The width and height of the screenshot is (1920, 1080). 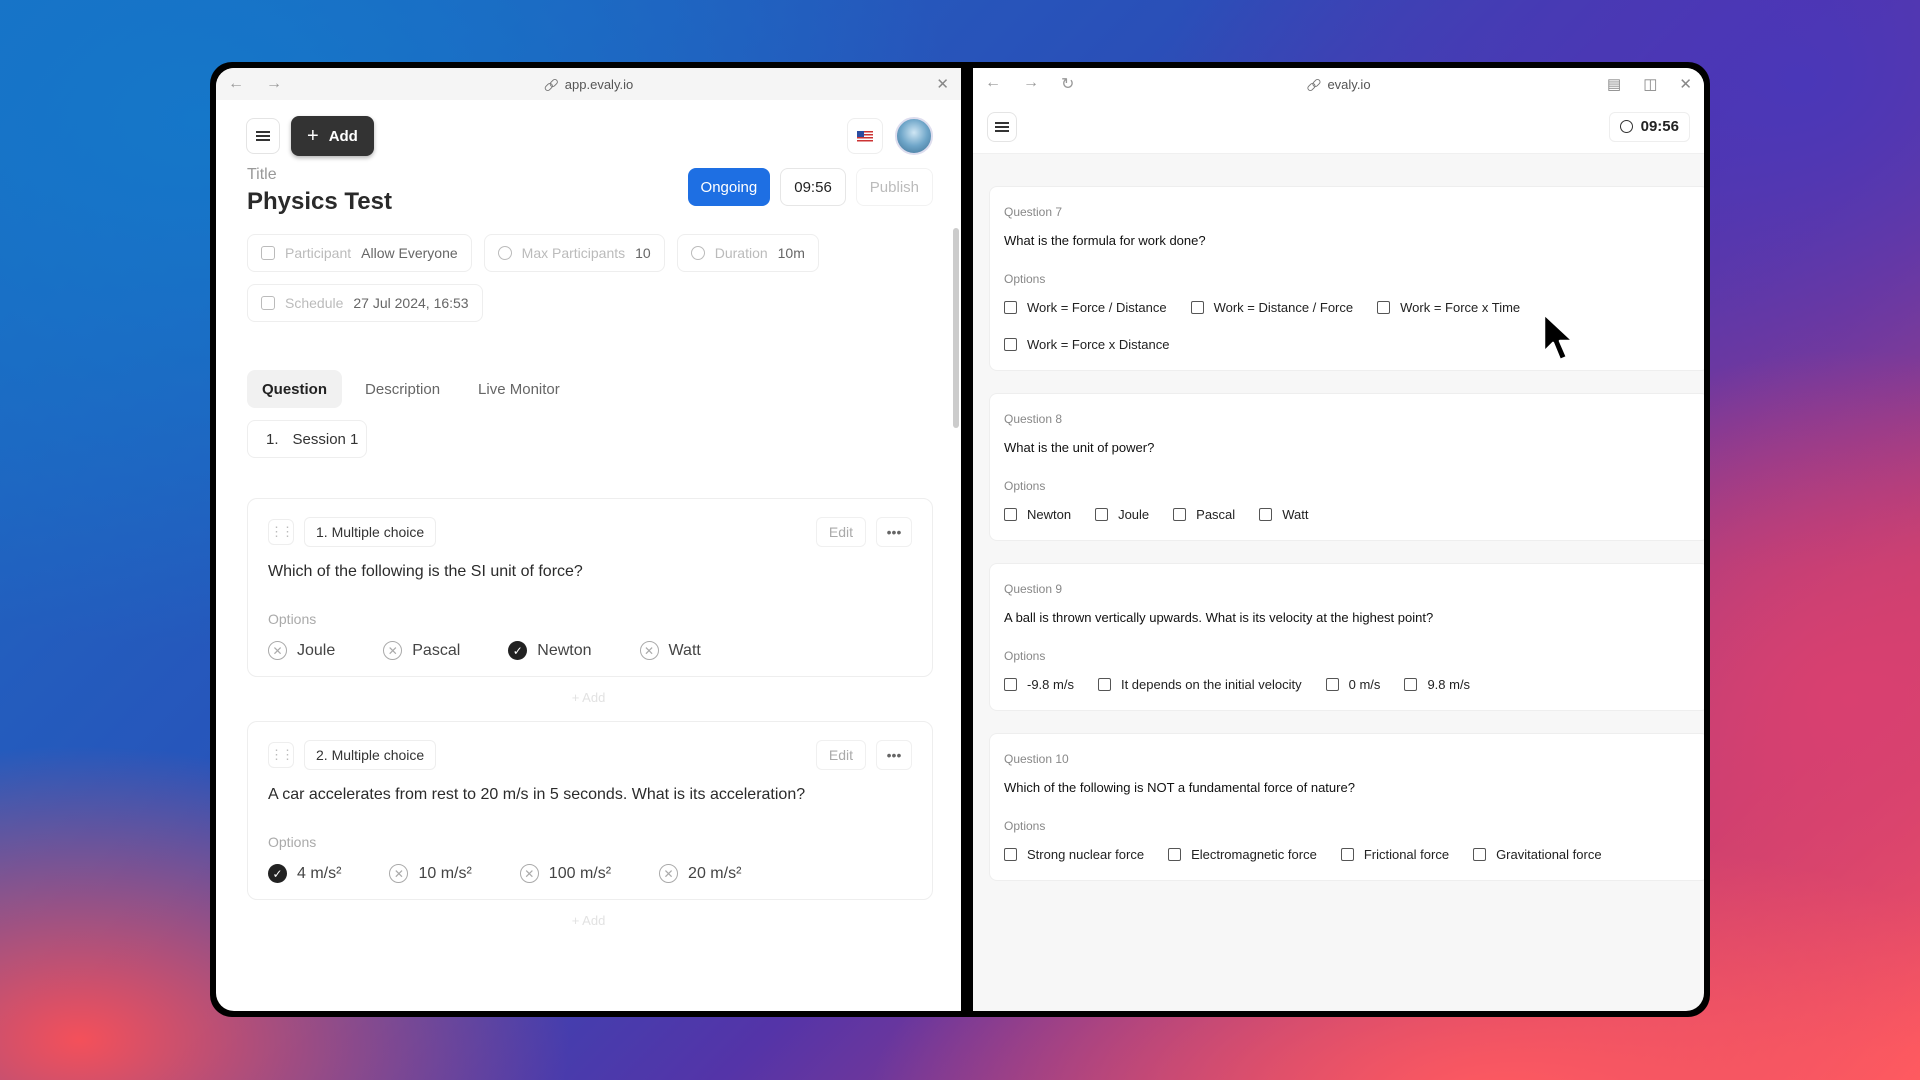 I want to click on option-item: ✕ 10 m/s², so click(x=430, y=873).